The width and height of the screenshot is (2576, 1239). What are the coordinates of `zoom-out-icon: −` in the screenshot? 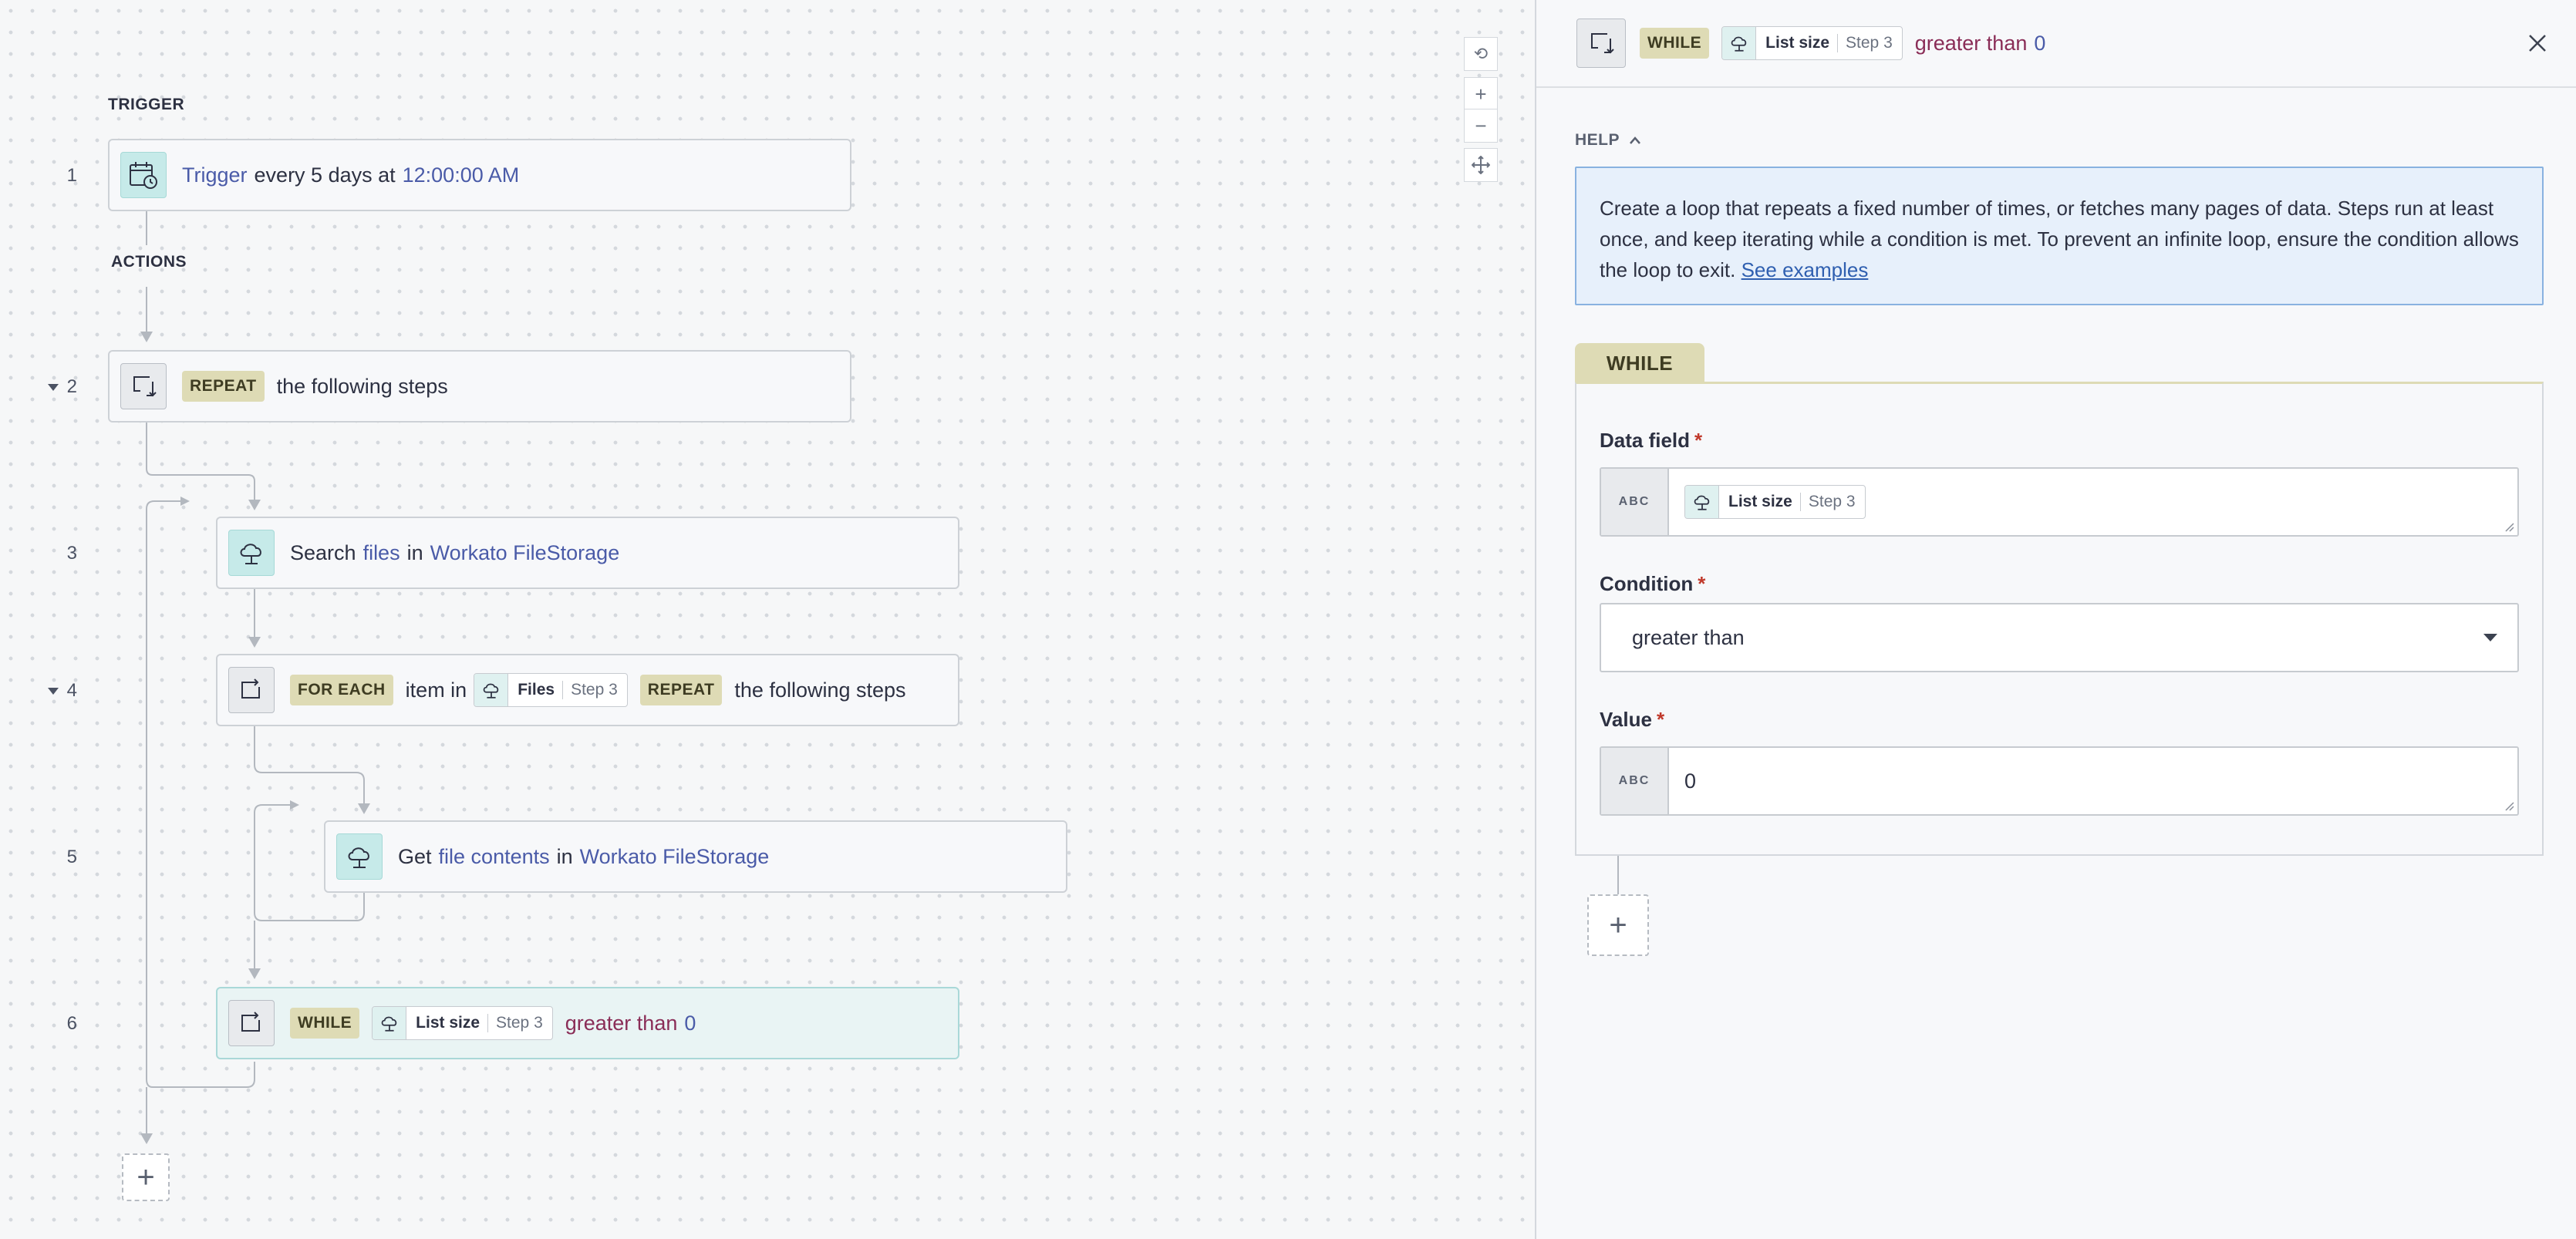 It's located at (1481, 126).